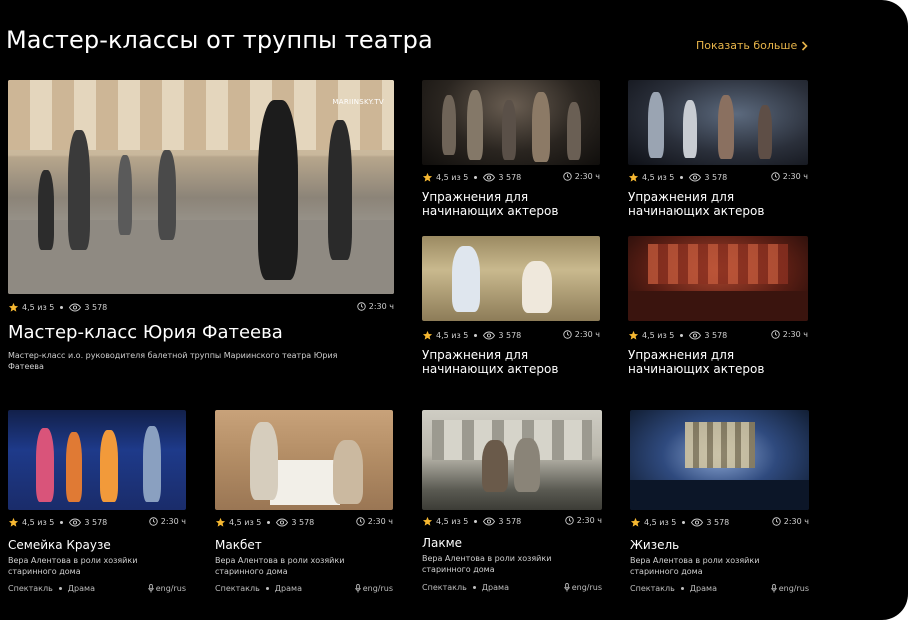 Image resolution: width=908 pixels, height=620 pixels. What do you see at coordinates (747, 45) in the screenshot?
I see `show-more-label: Показать больше` at bounding box center [747, 45].